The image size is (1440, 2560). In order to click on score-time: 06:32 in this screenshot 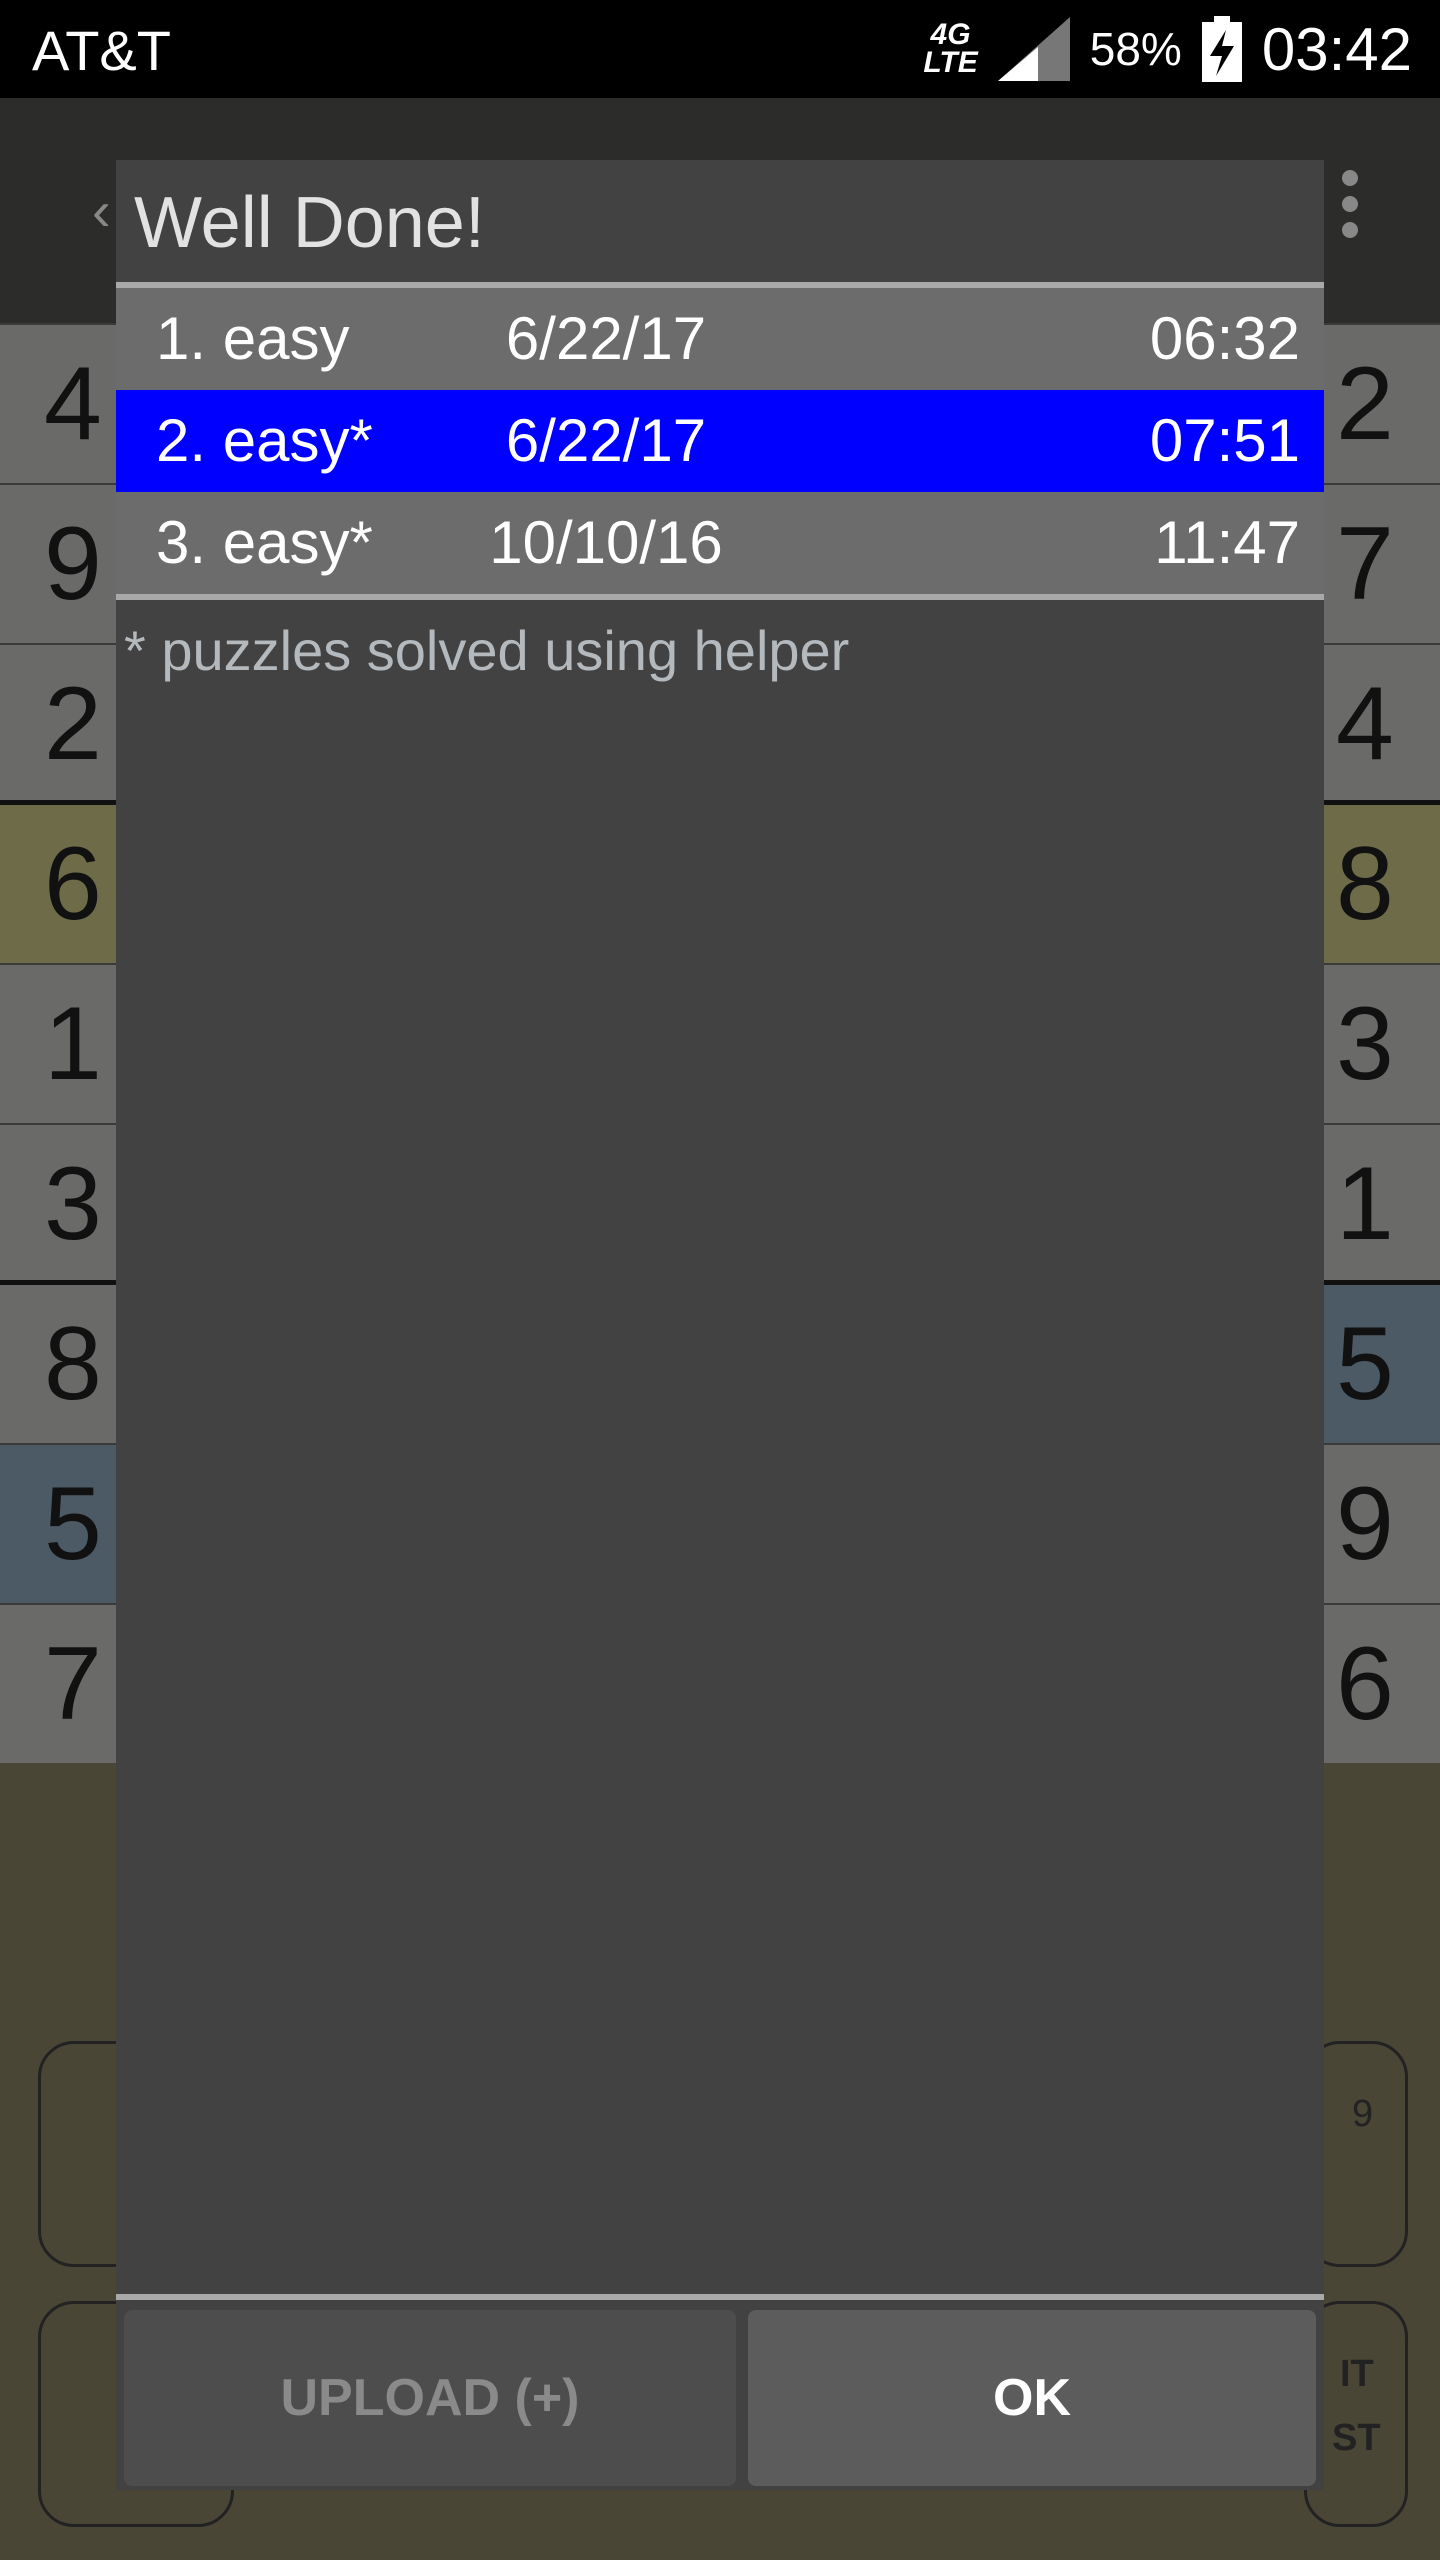, I will do `click(1224, 338)`.